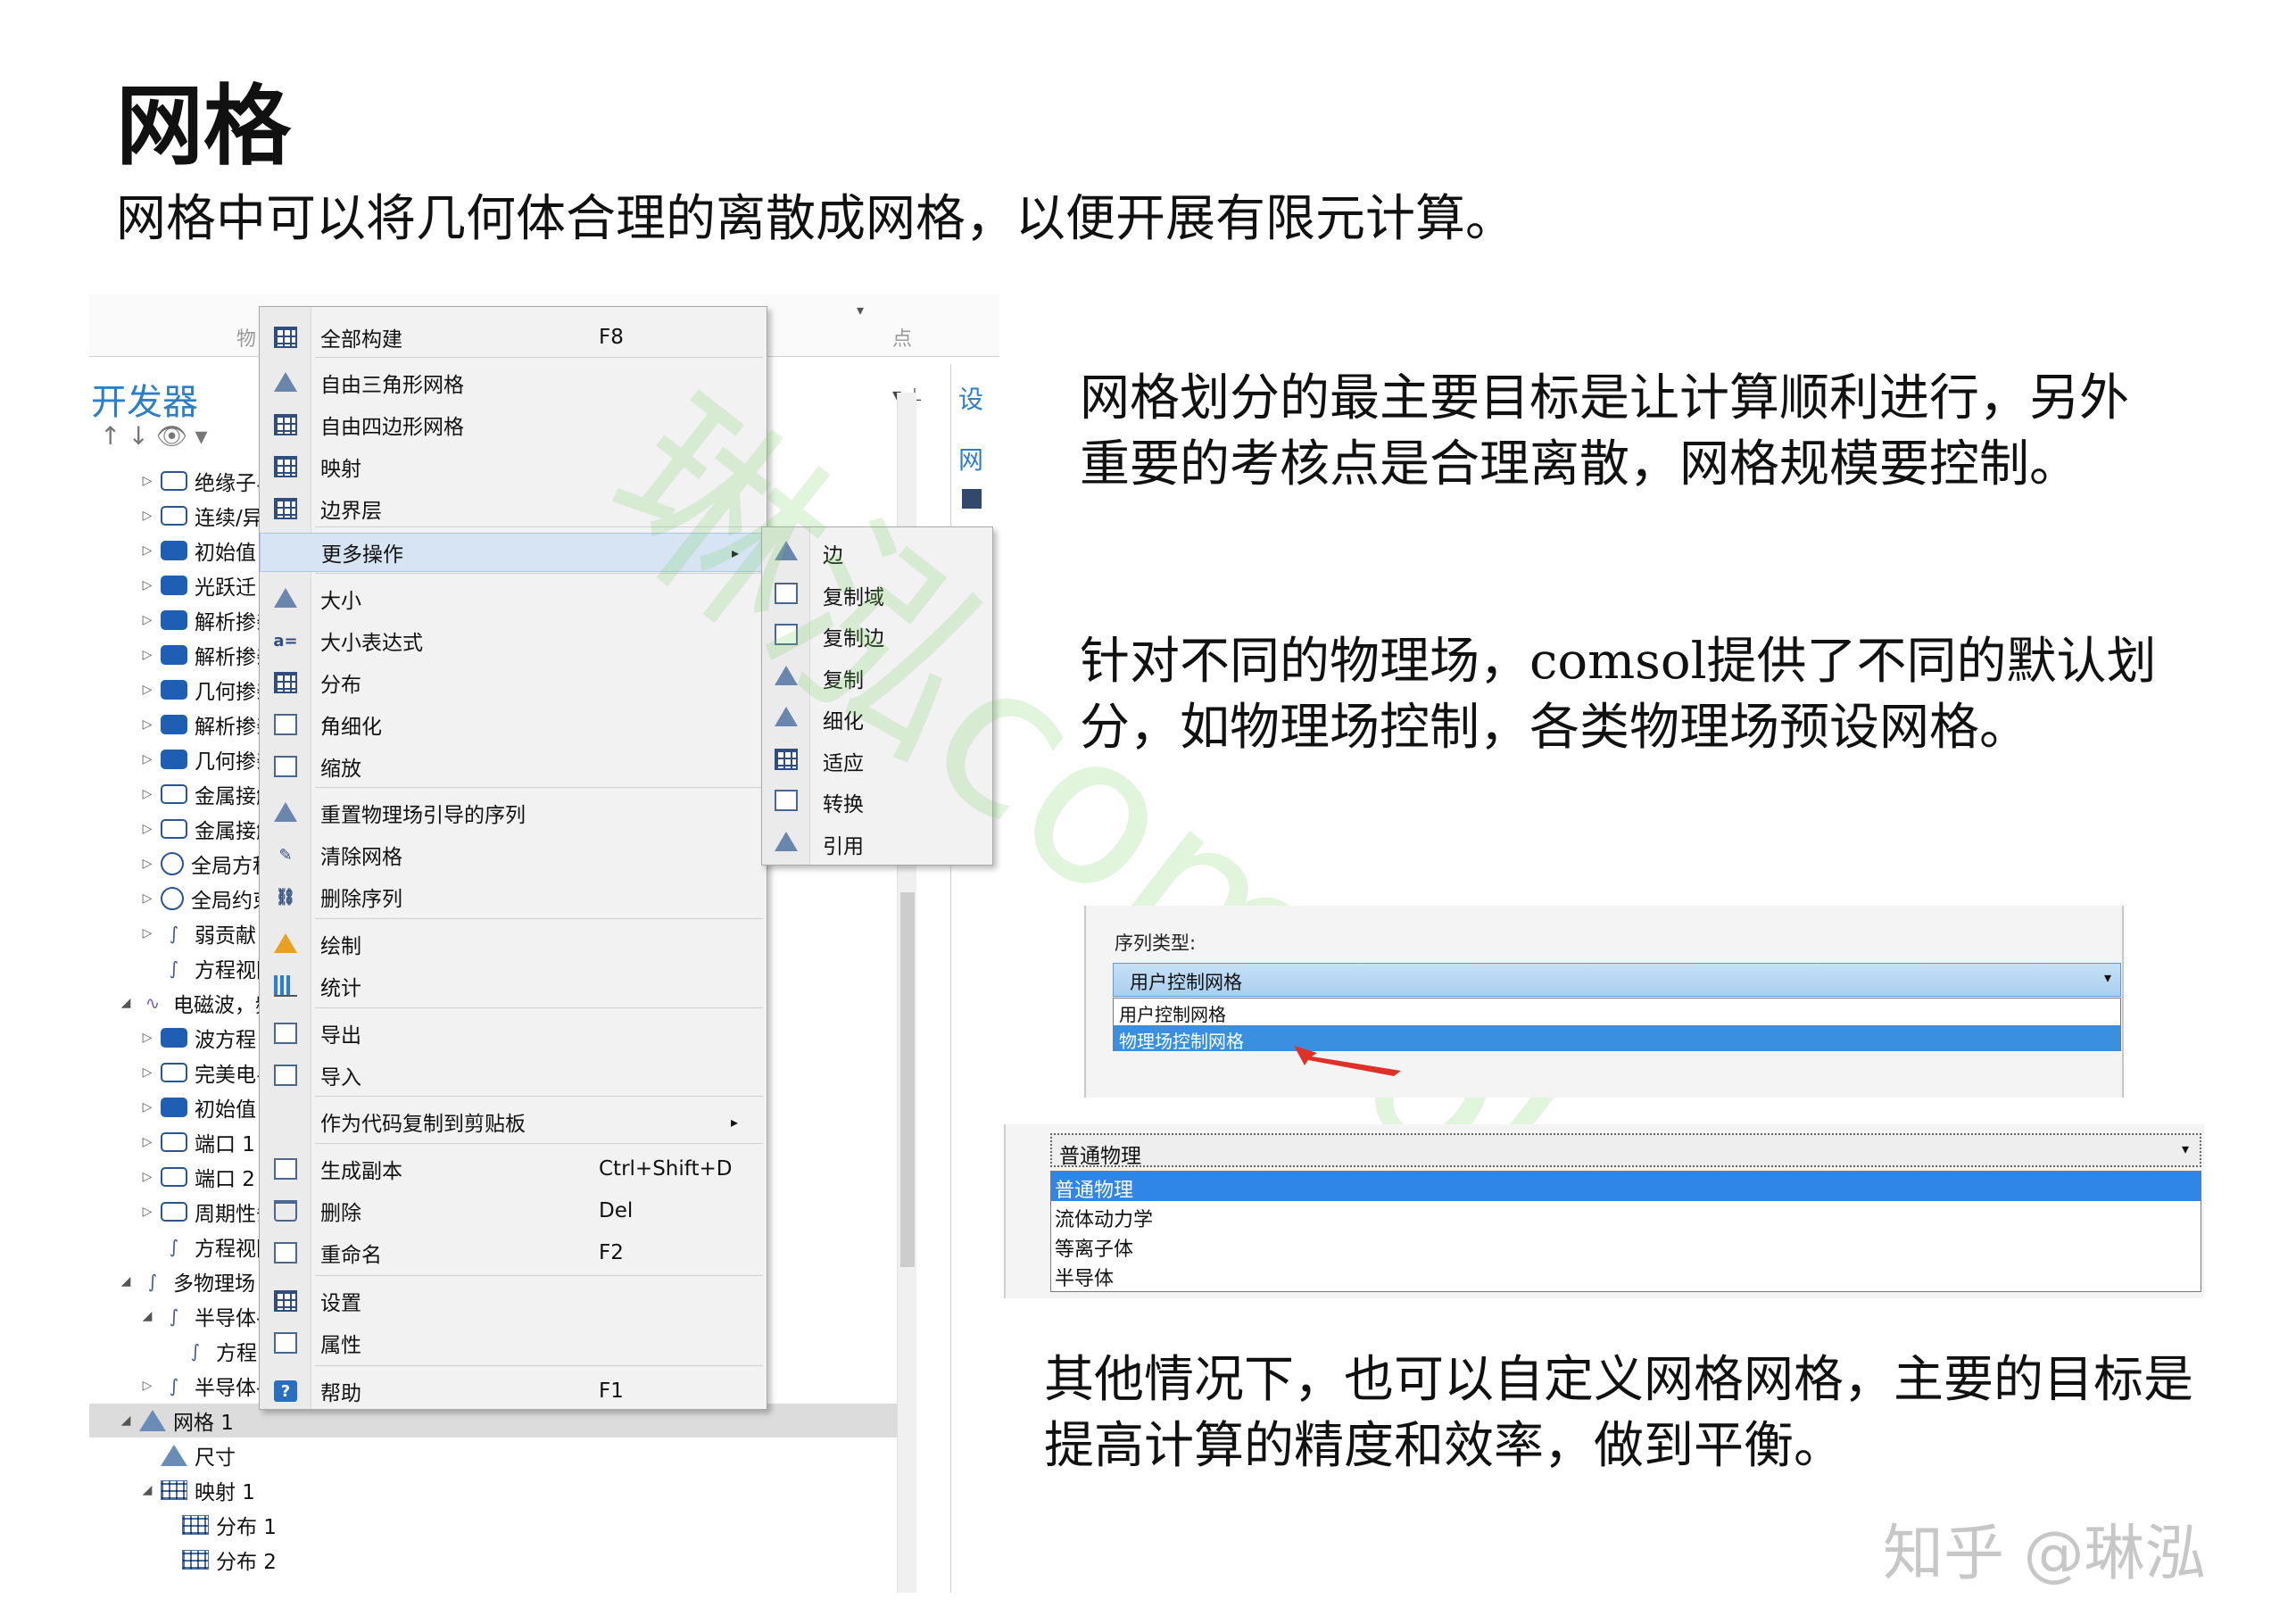  What do you see at coordinates (1626, 1187) in the screenshot?
I see `option-general-physics: 普通物理` at bounding box center [1626, 1187].